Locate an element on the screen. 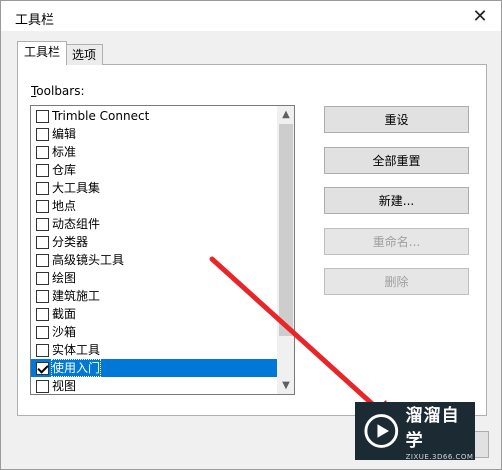 The height and width of the screenshot is (470, 502). tab-options: 选项 is located at coordinates (84, 54).